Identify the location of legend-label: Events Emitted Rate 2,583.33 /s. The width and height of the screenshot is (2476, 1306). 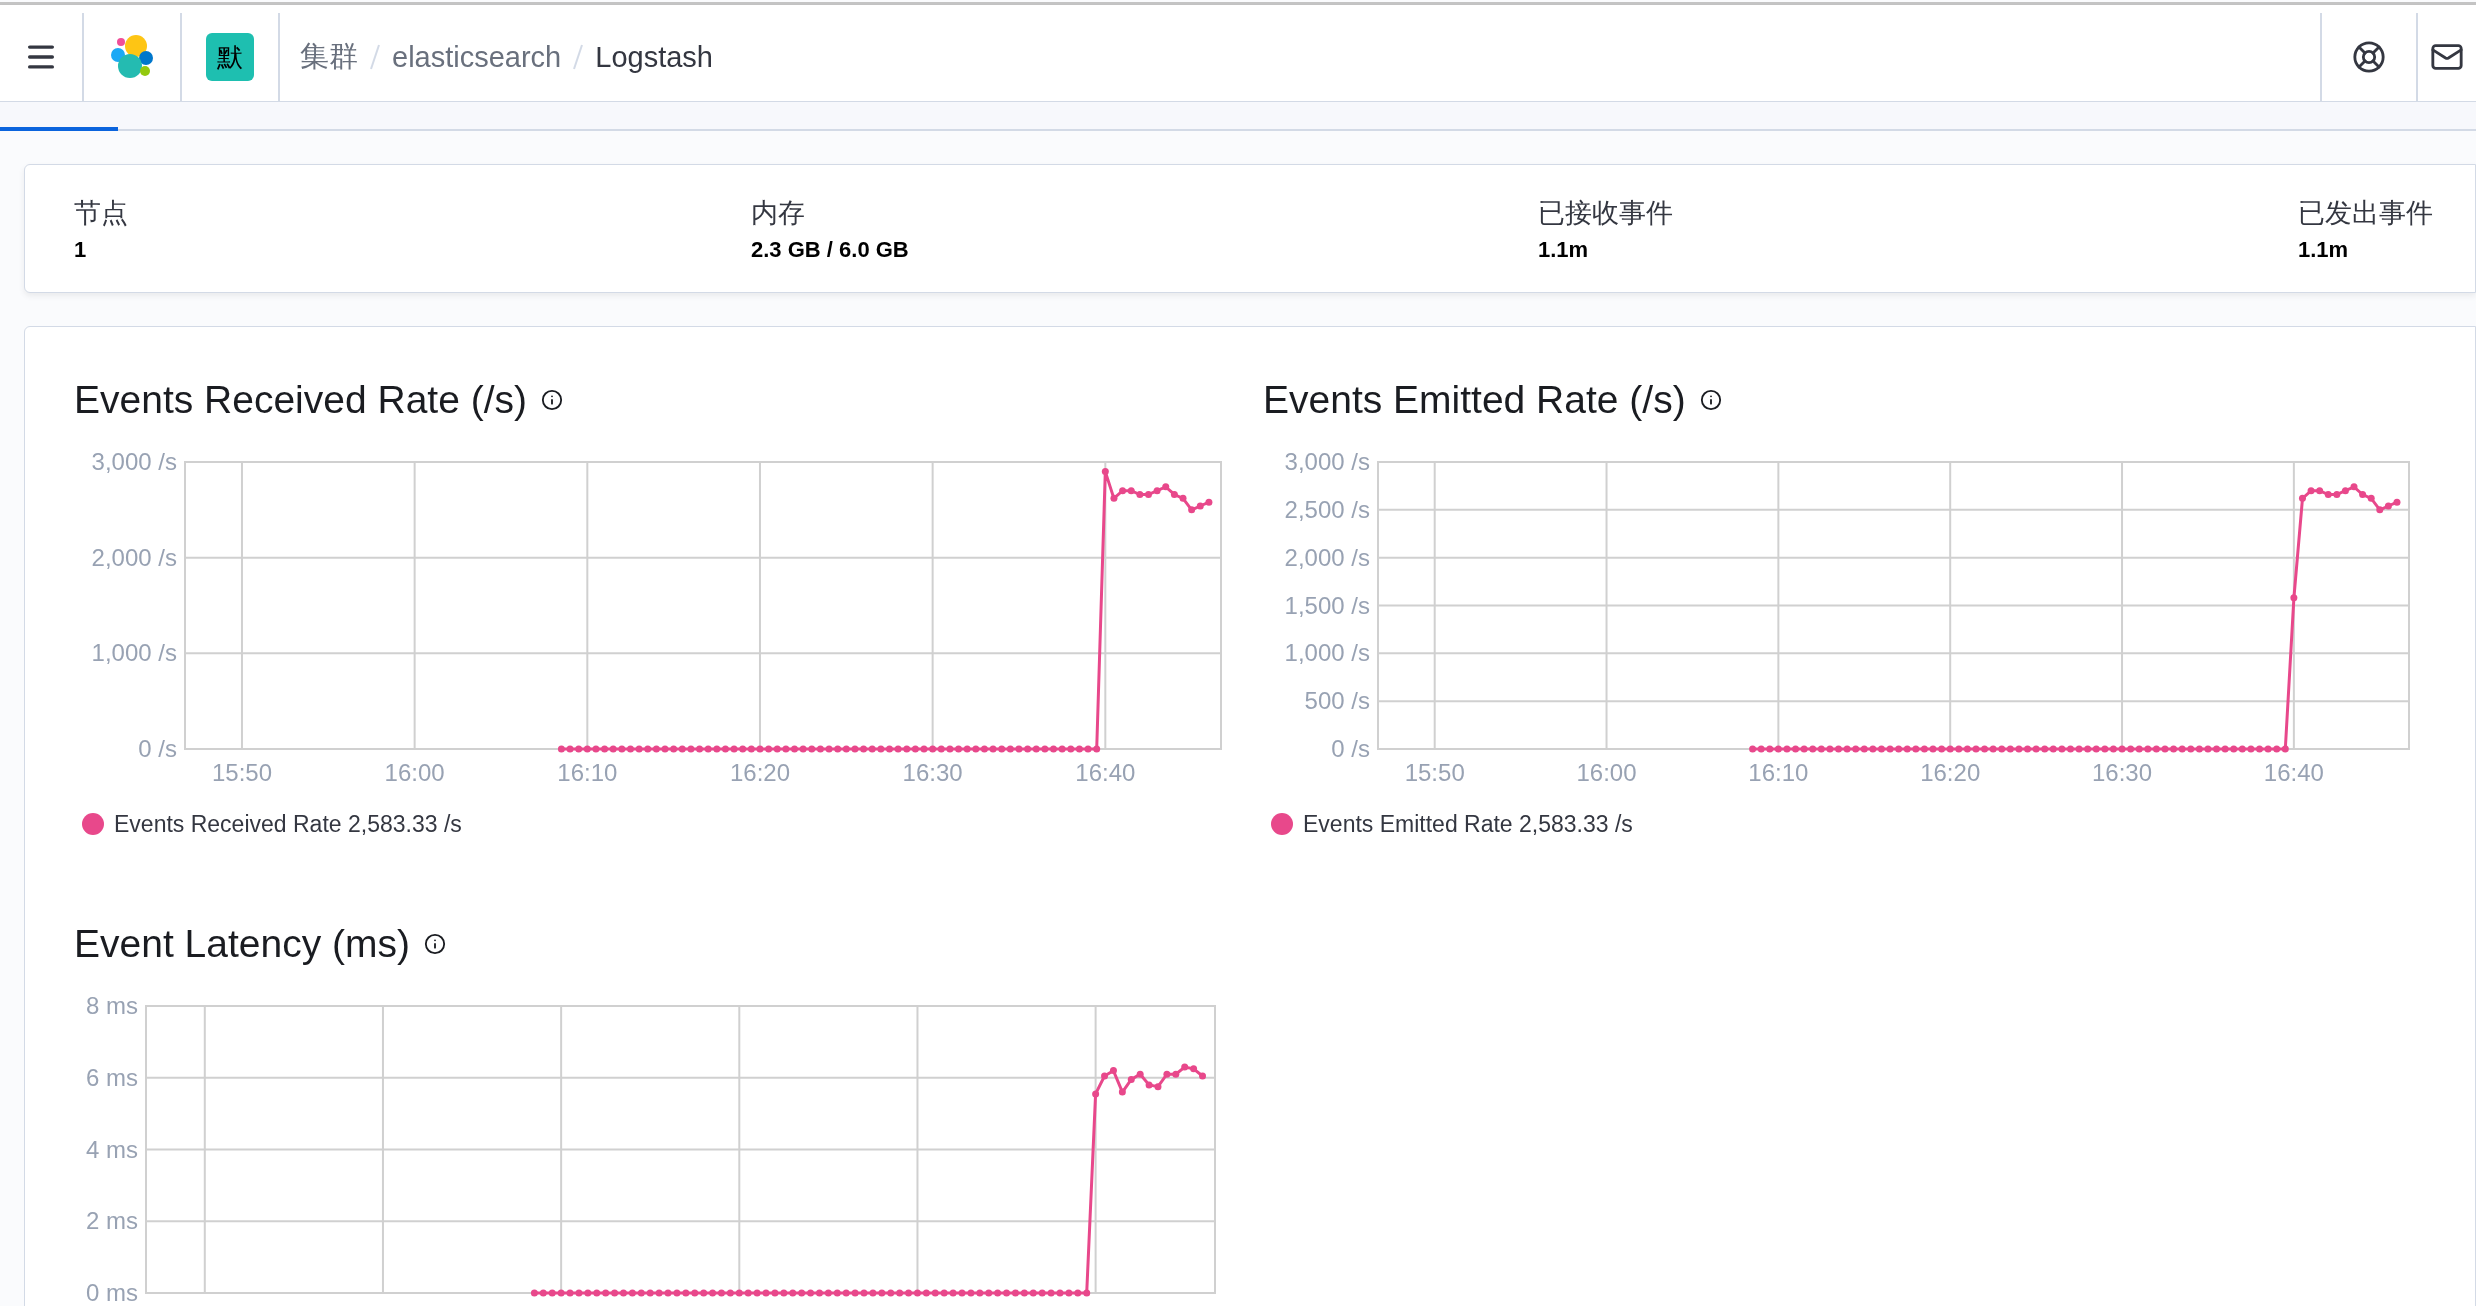
(1468, 824).